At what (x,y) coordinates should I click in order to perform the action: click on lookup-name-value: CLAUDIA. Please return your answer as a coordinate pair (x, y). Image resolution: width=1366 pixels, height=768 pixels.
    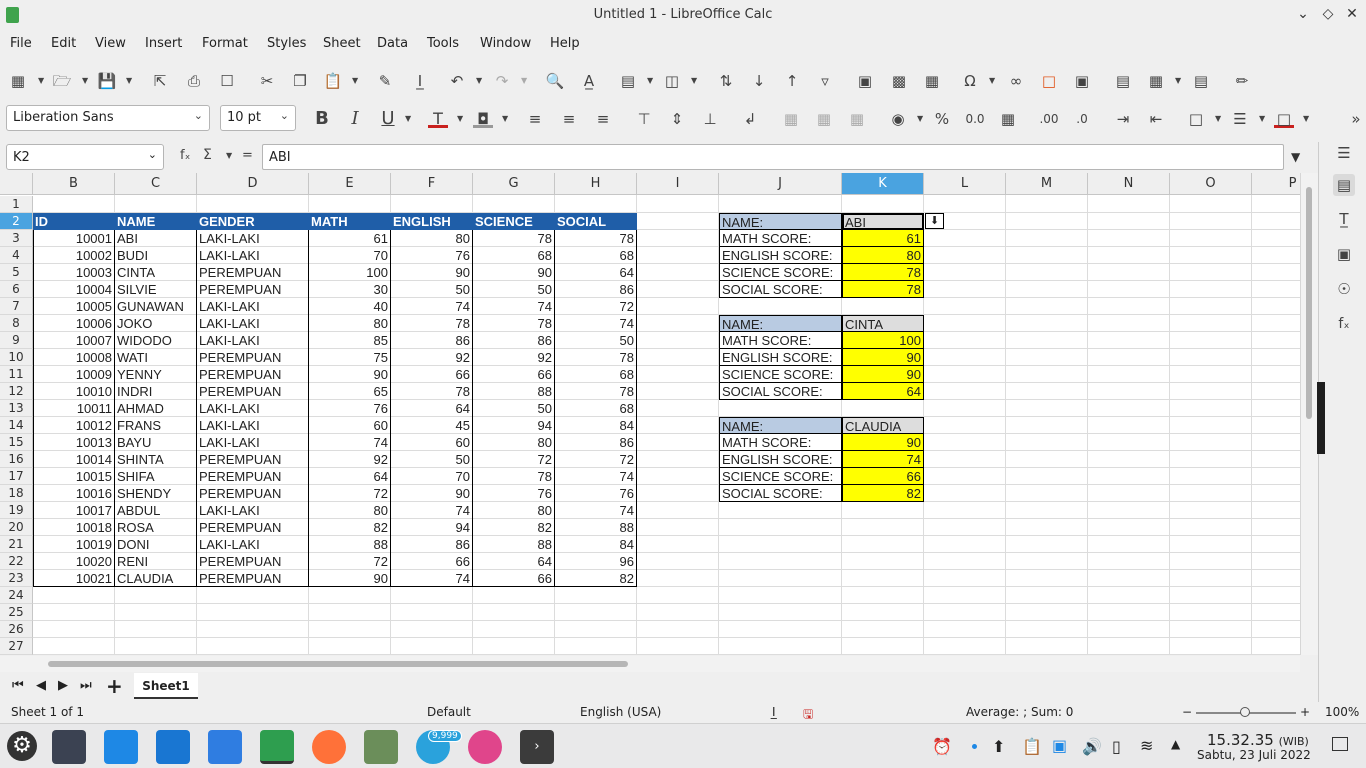
    Looking at the image, I should click on (883, 425).